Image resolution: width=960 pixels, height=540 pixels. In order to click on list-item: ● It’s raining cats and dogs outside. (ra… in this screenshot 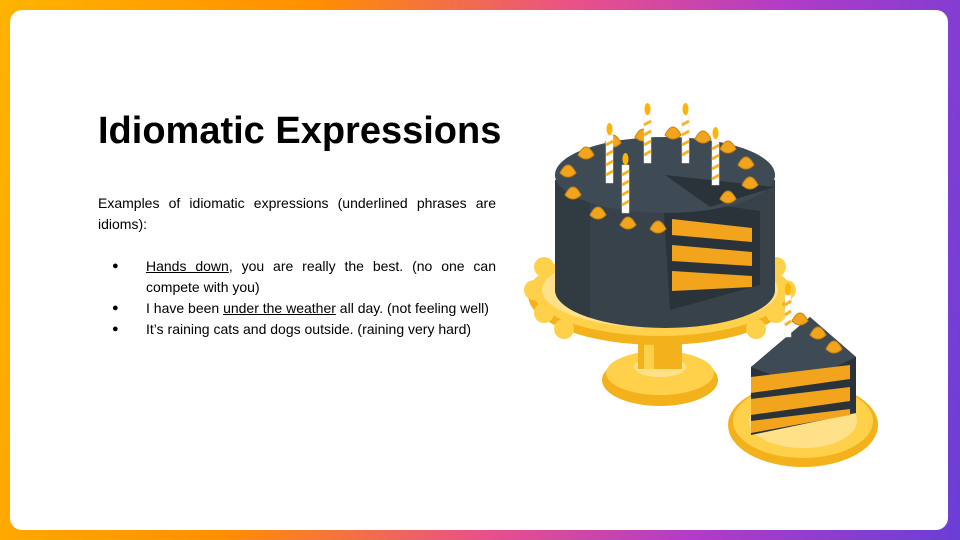, I will do `click(297, 329)`.